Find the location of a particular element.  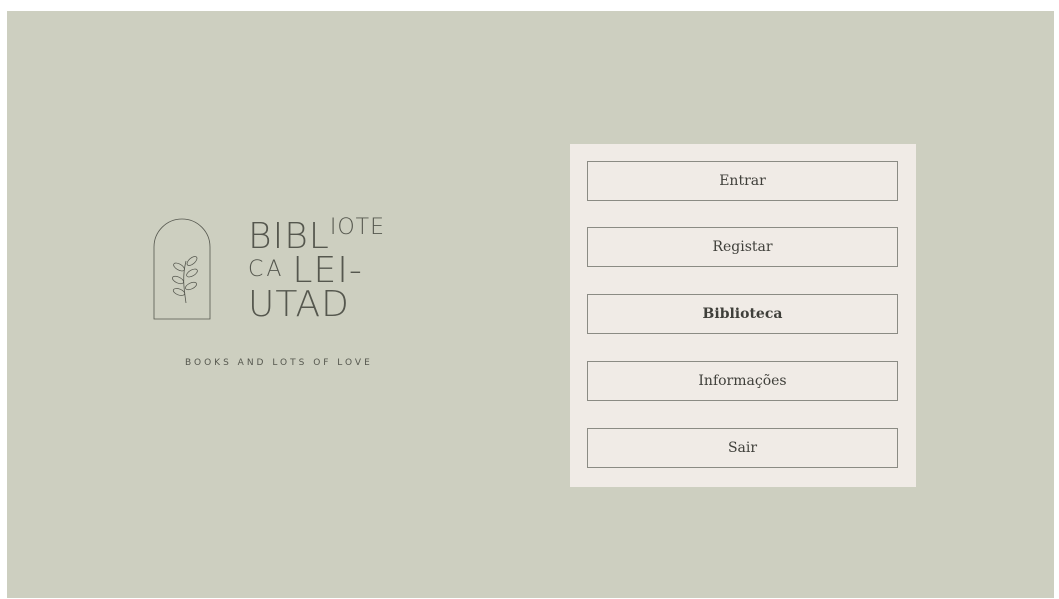

logo-line3: UTAD is located at coordinates (299, 304).